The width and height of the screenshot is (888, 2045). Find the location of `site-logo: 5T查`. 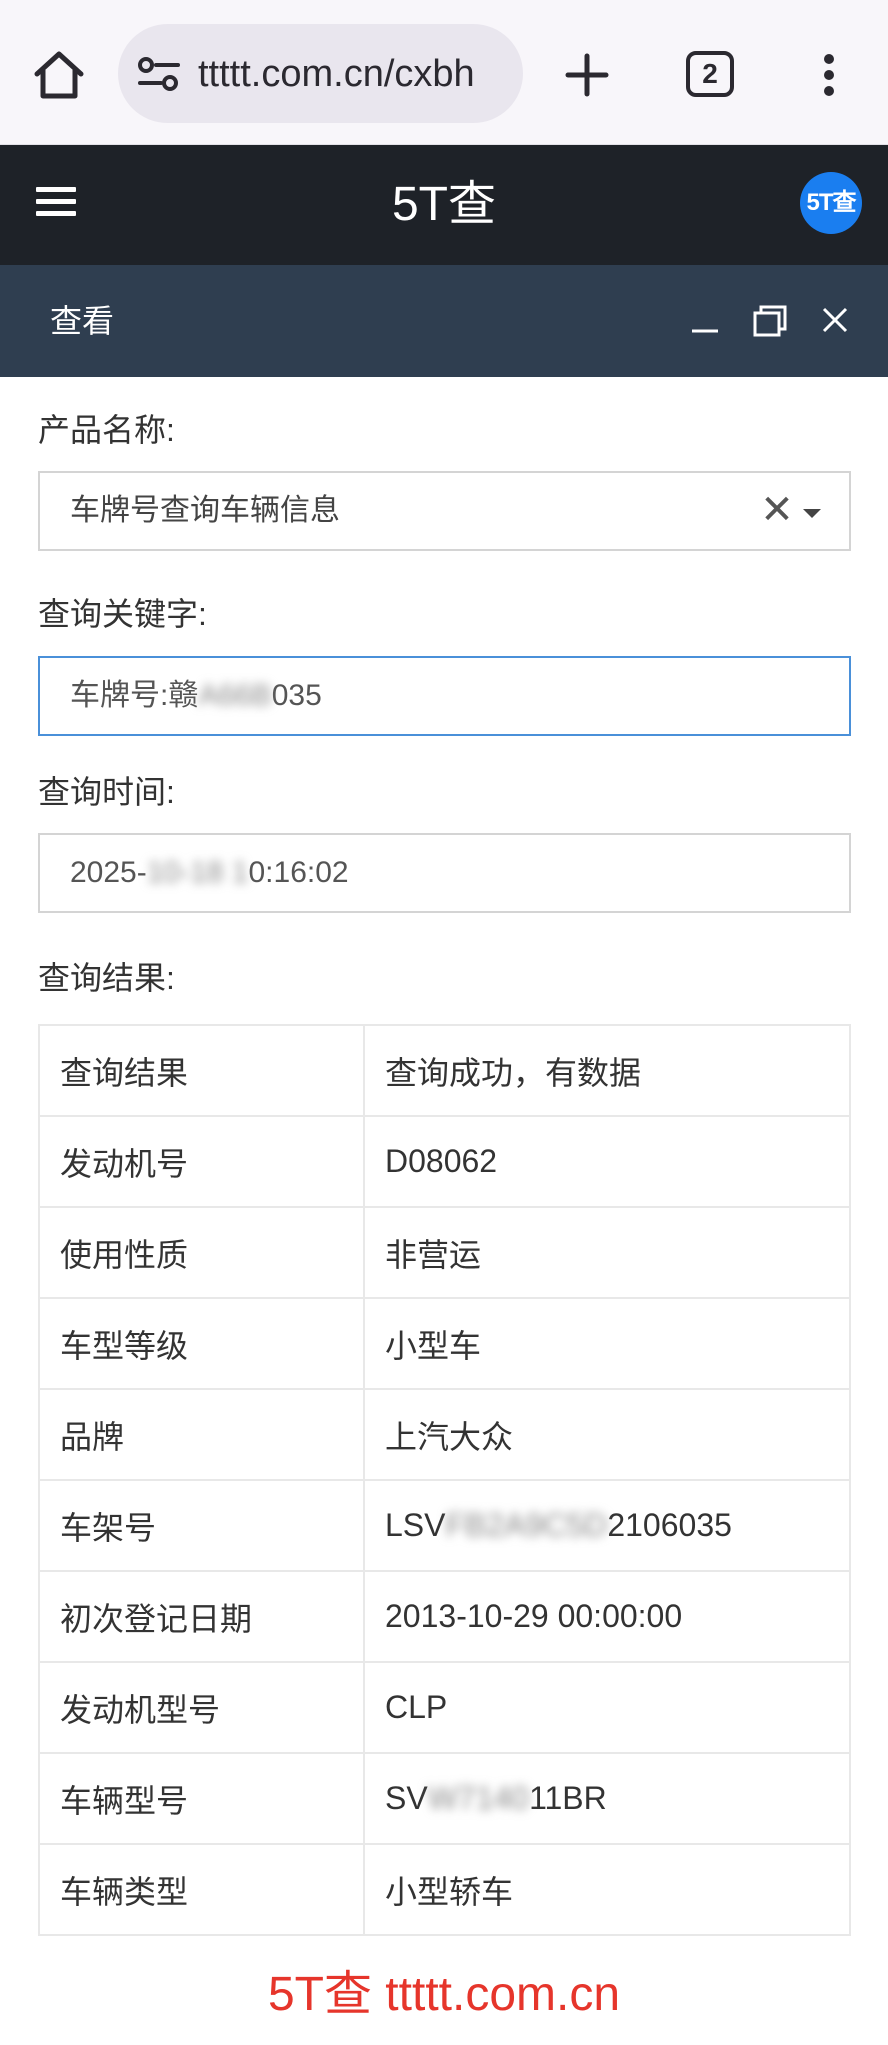

site-logo: 5T查 is located at coordinates (831, 203).